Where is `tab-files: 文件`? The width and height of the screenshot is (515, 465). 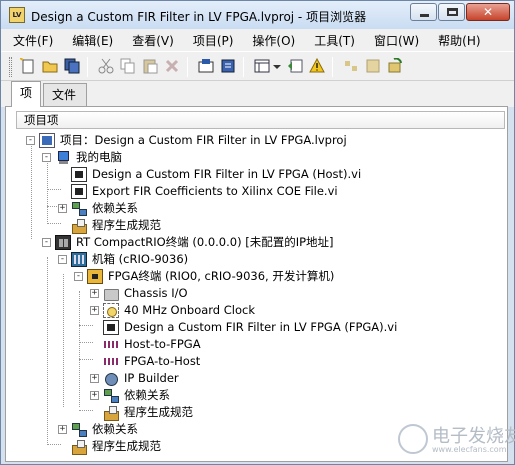
tab-files: 文件 is located at coordinates (65, 94).